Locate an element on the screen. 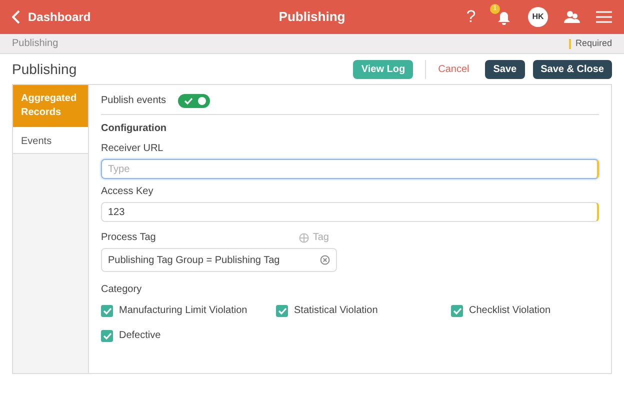  save-button: Save is located at coordinates (505, 69).